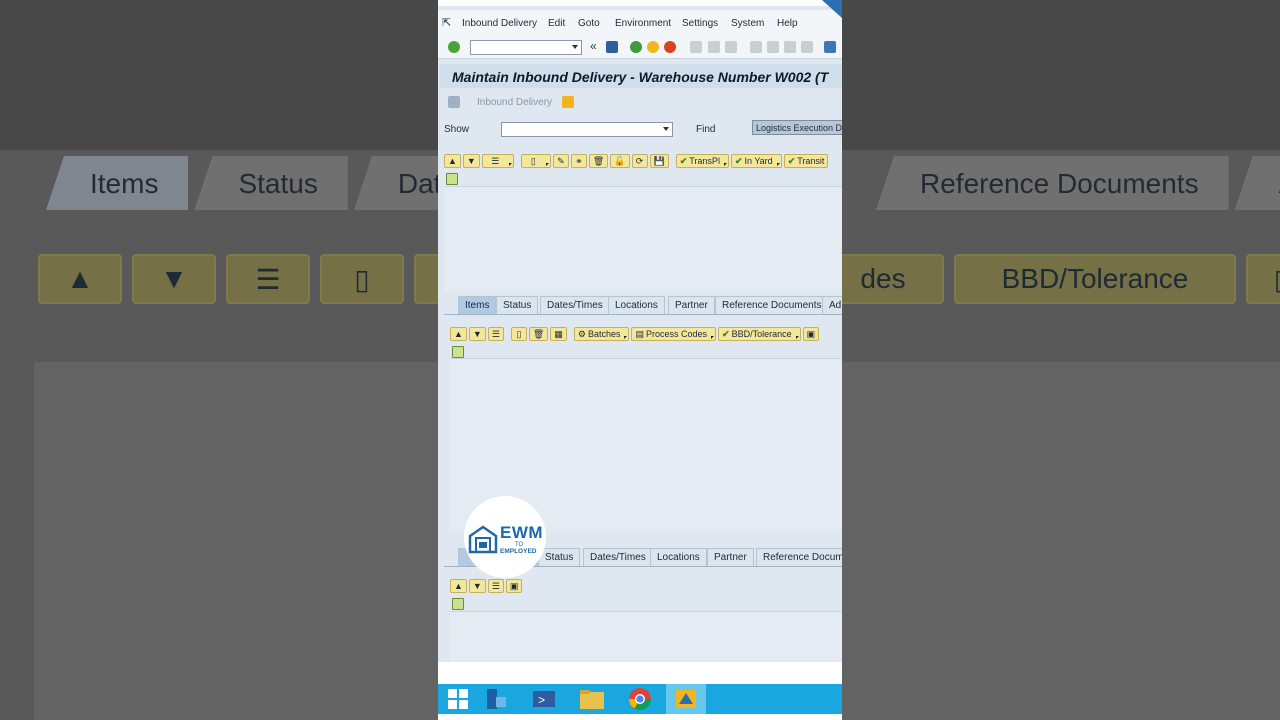  I want to click on refresh-icon: ⟳, so click(639, 161).